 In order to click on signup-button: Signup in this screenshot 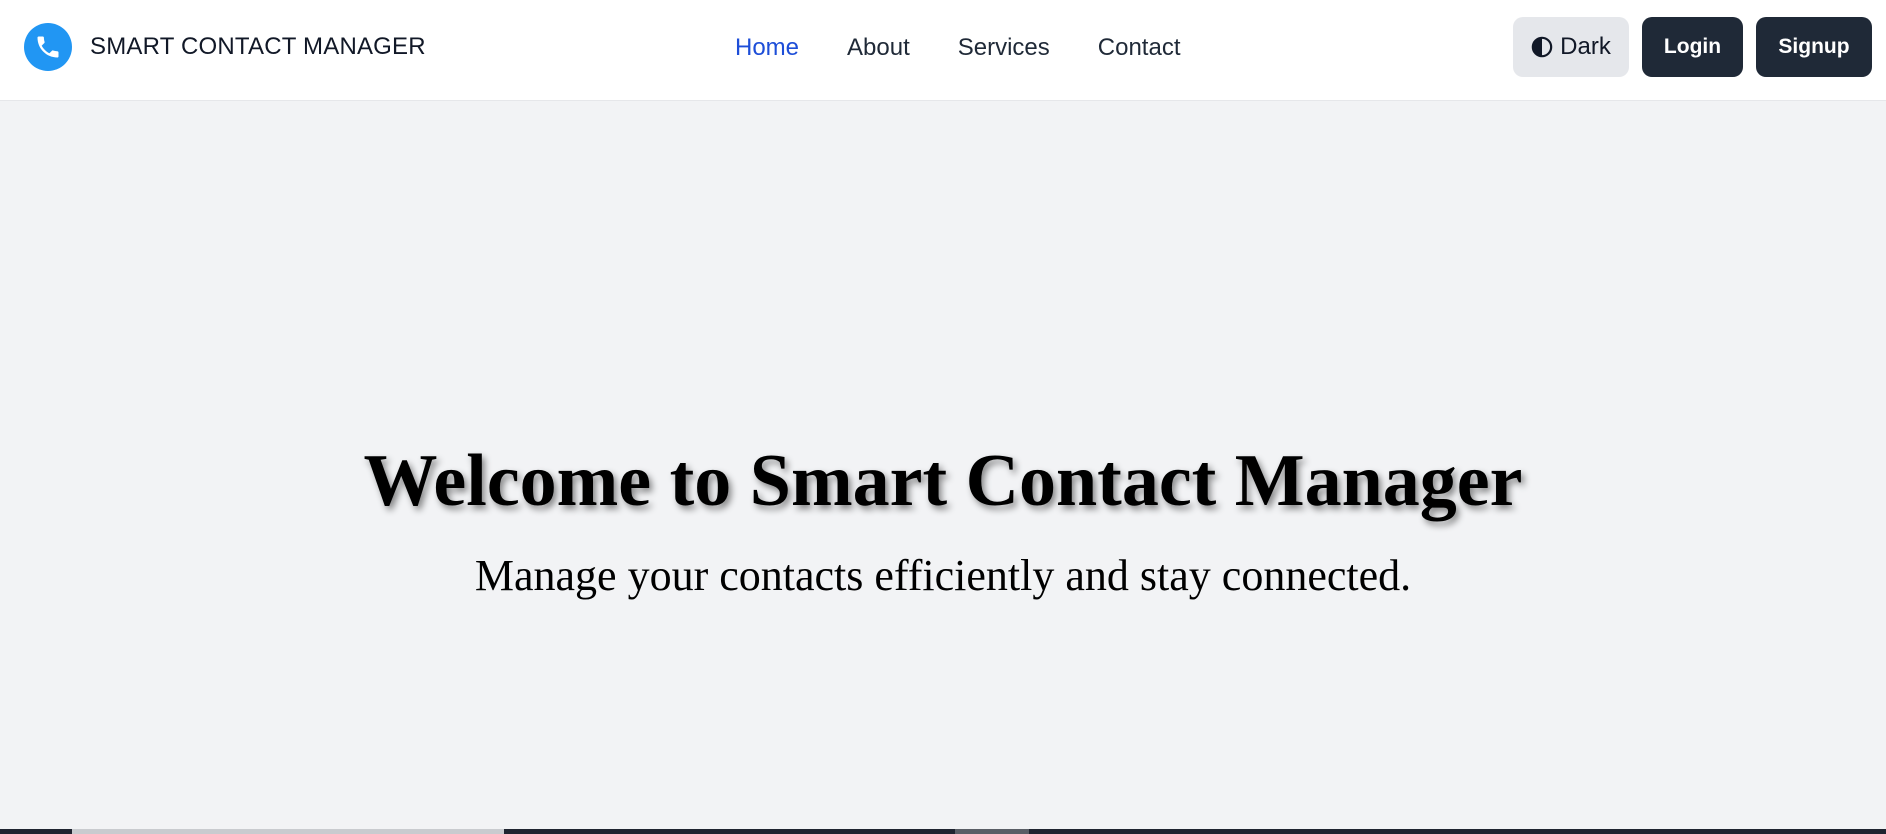, I will do `click(1814, 47)`.